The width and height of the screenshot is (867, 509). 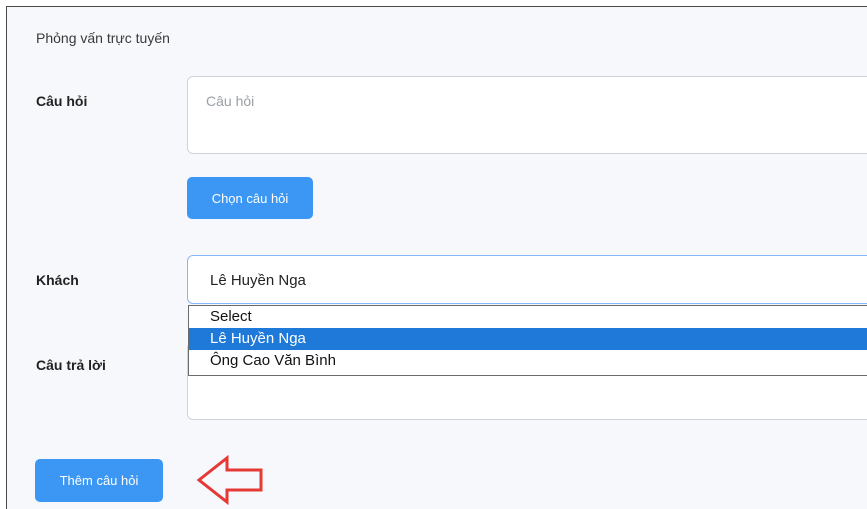 What do you see at coordinates (231, 480) in the screenshot?
I see `left-arrow-icon` at bounding box center [231, 480].